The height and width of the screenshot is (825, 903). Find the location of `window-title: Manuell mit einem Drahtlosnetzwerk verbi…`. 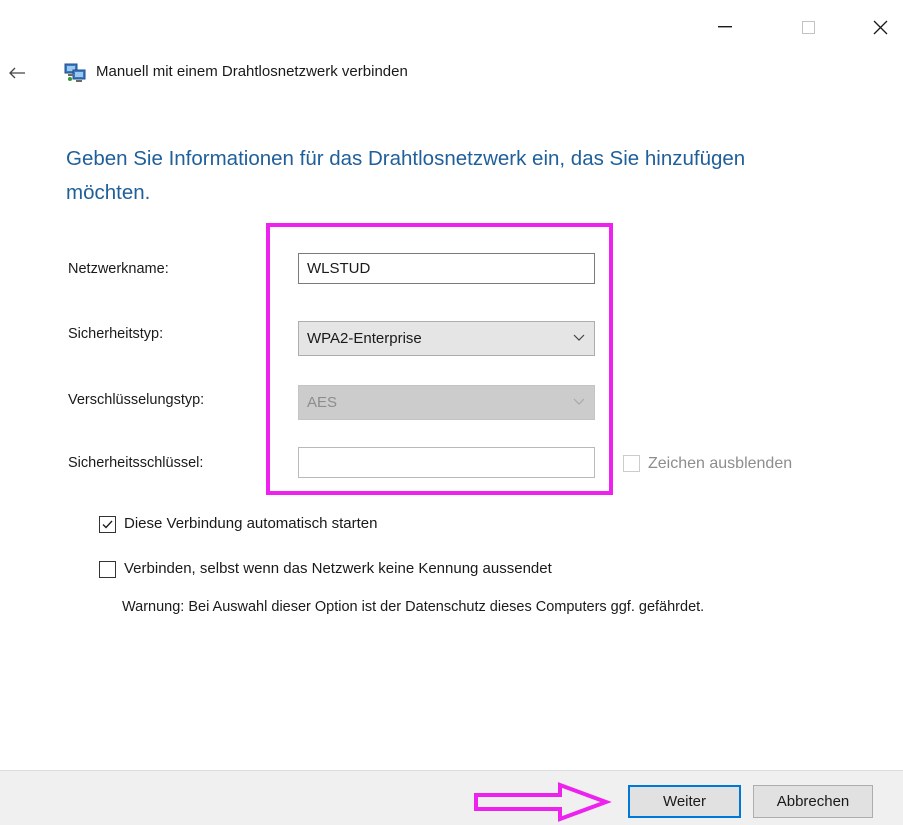

window-title: Manuell mit einem Drahtlosnetzwerk verbi… is located at coordinates (252, 71).